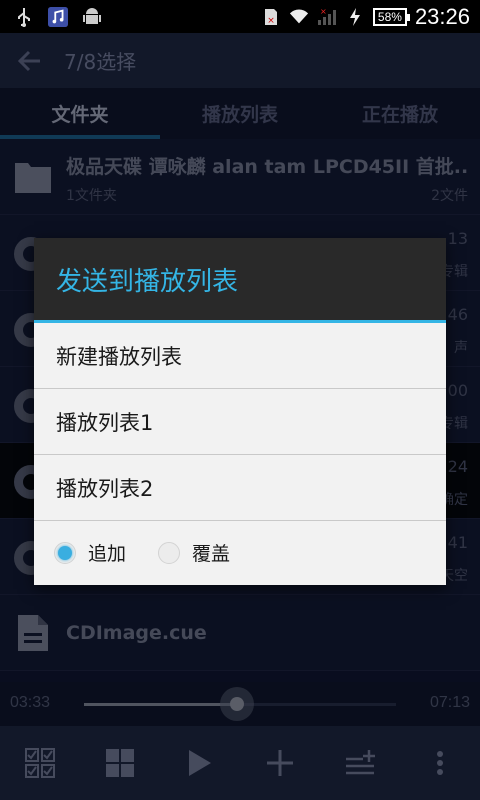 The height and width of the screenshot is (800, 480). Describe the element at coordinates (58, 16) in the screenshot. I see `music-app-icon` at that location.